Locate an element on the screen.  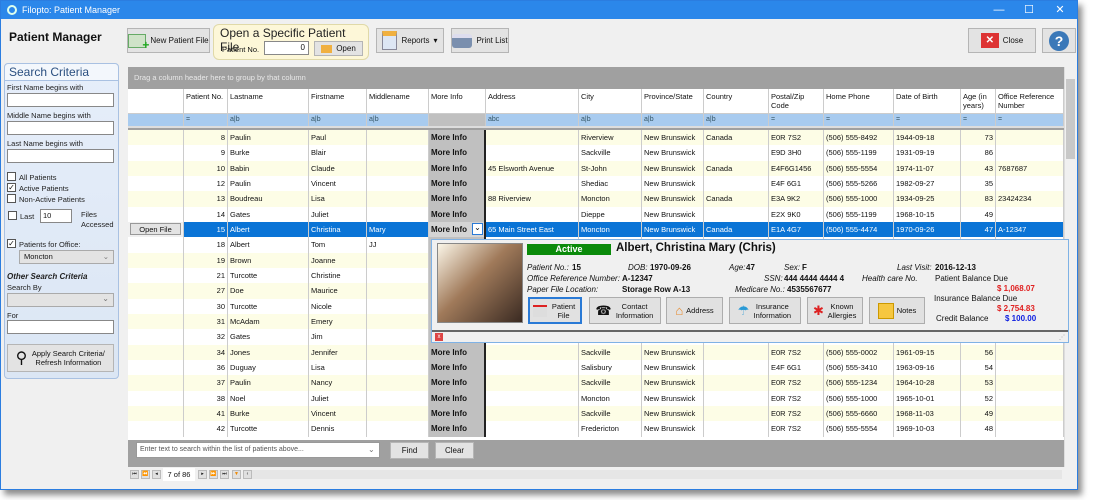
column-header: More Info is located at coordinates (457, 101).